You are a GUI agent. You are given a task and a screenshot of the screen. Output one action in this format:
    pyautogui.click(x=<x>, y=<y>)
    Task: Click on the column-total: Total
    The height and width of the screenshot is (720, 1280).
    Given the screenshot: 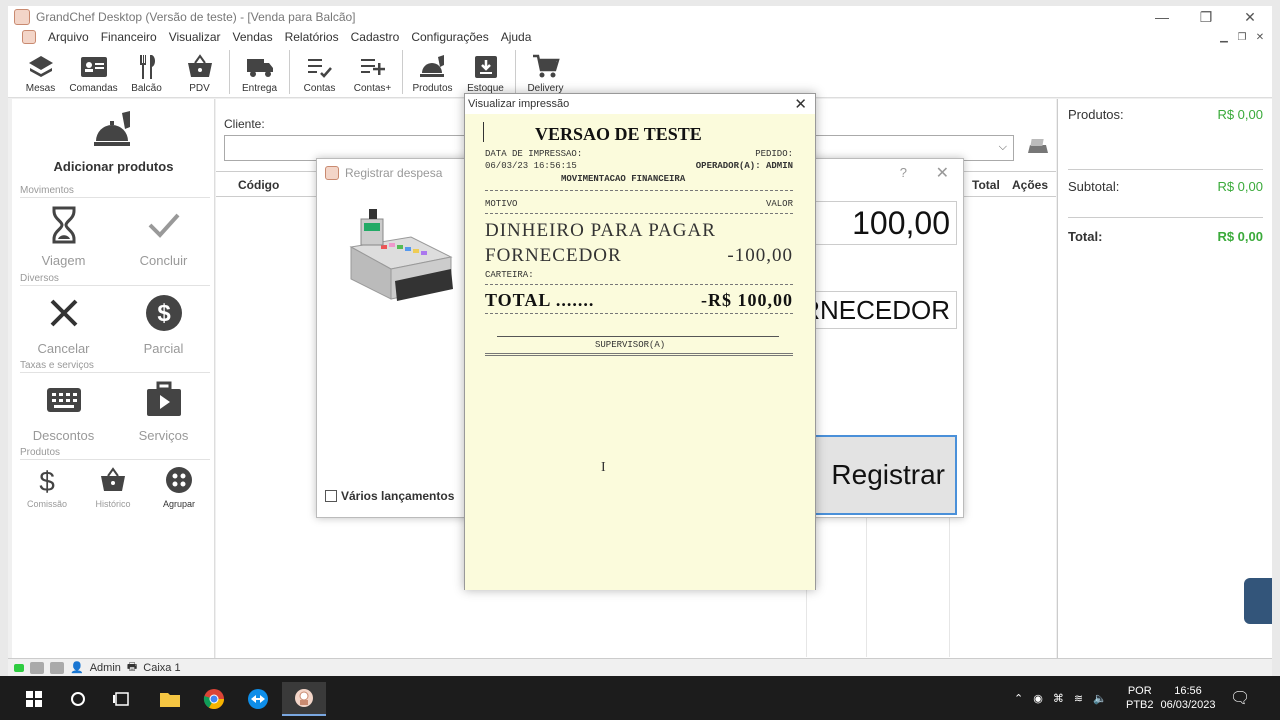 What is the action you would take?
    pyautogui.click(x=986, y=185)
    